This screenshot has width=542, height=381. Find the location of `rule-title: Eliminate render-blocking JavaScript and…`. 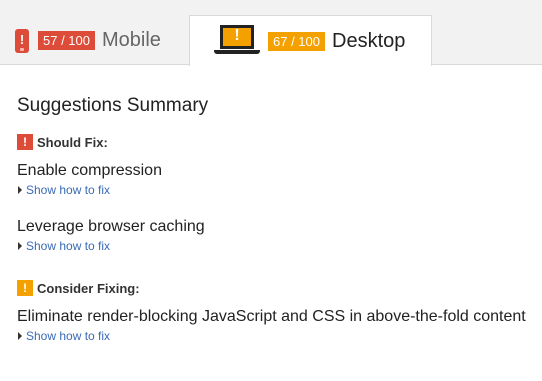

rule-title: Eliminate render-blocking JavaScript and… is located at coordinates (271, 316).